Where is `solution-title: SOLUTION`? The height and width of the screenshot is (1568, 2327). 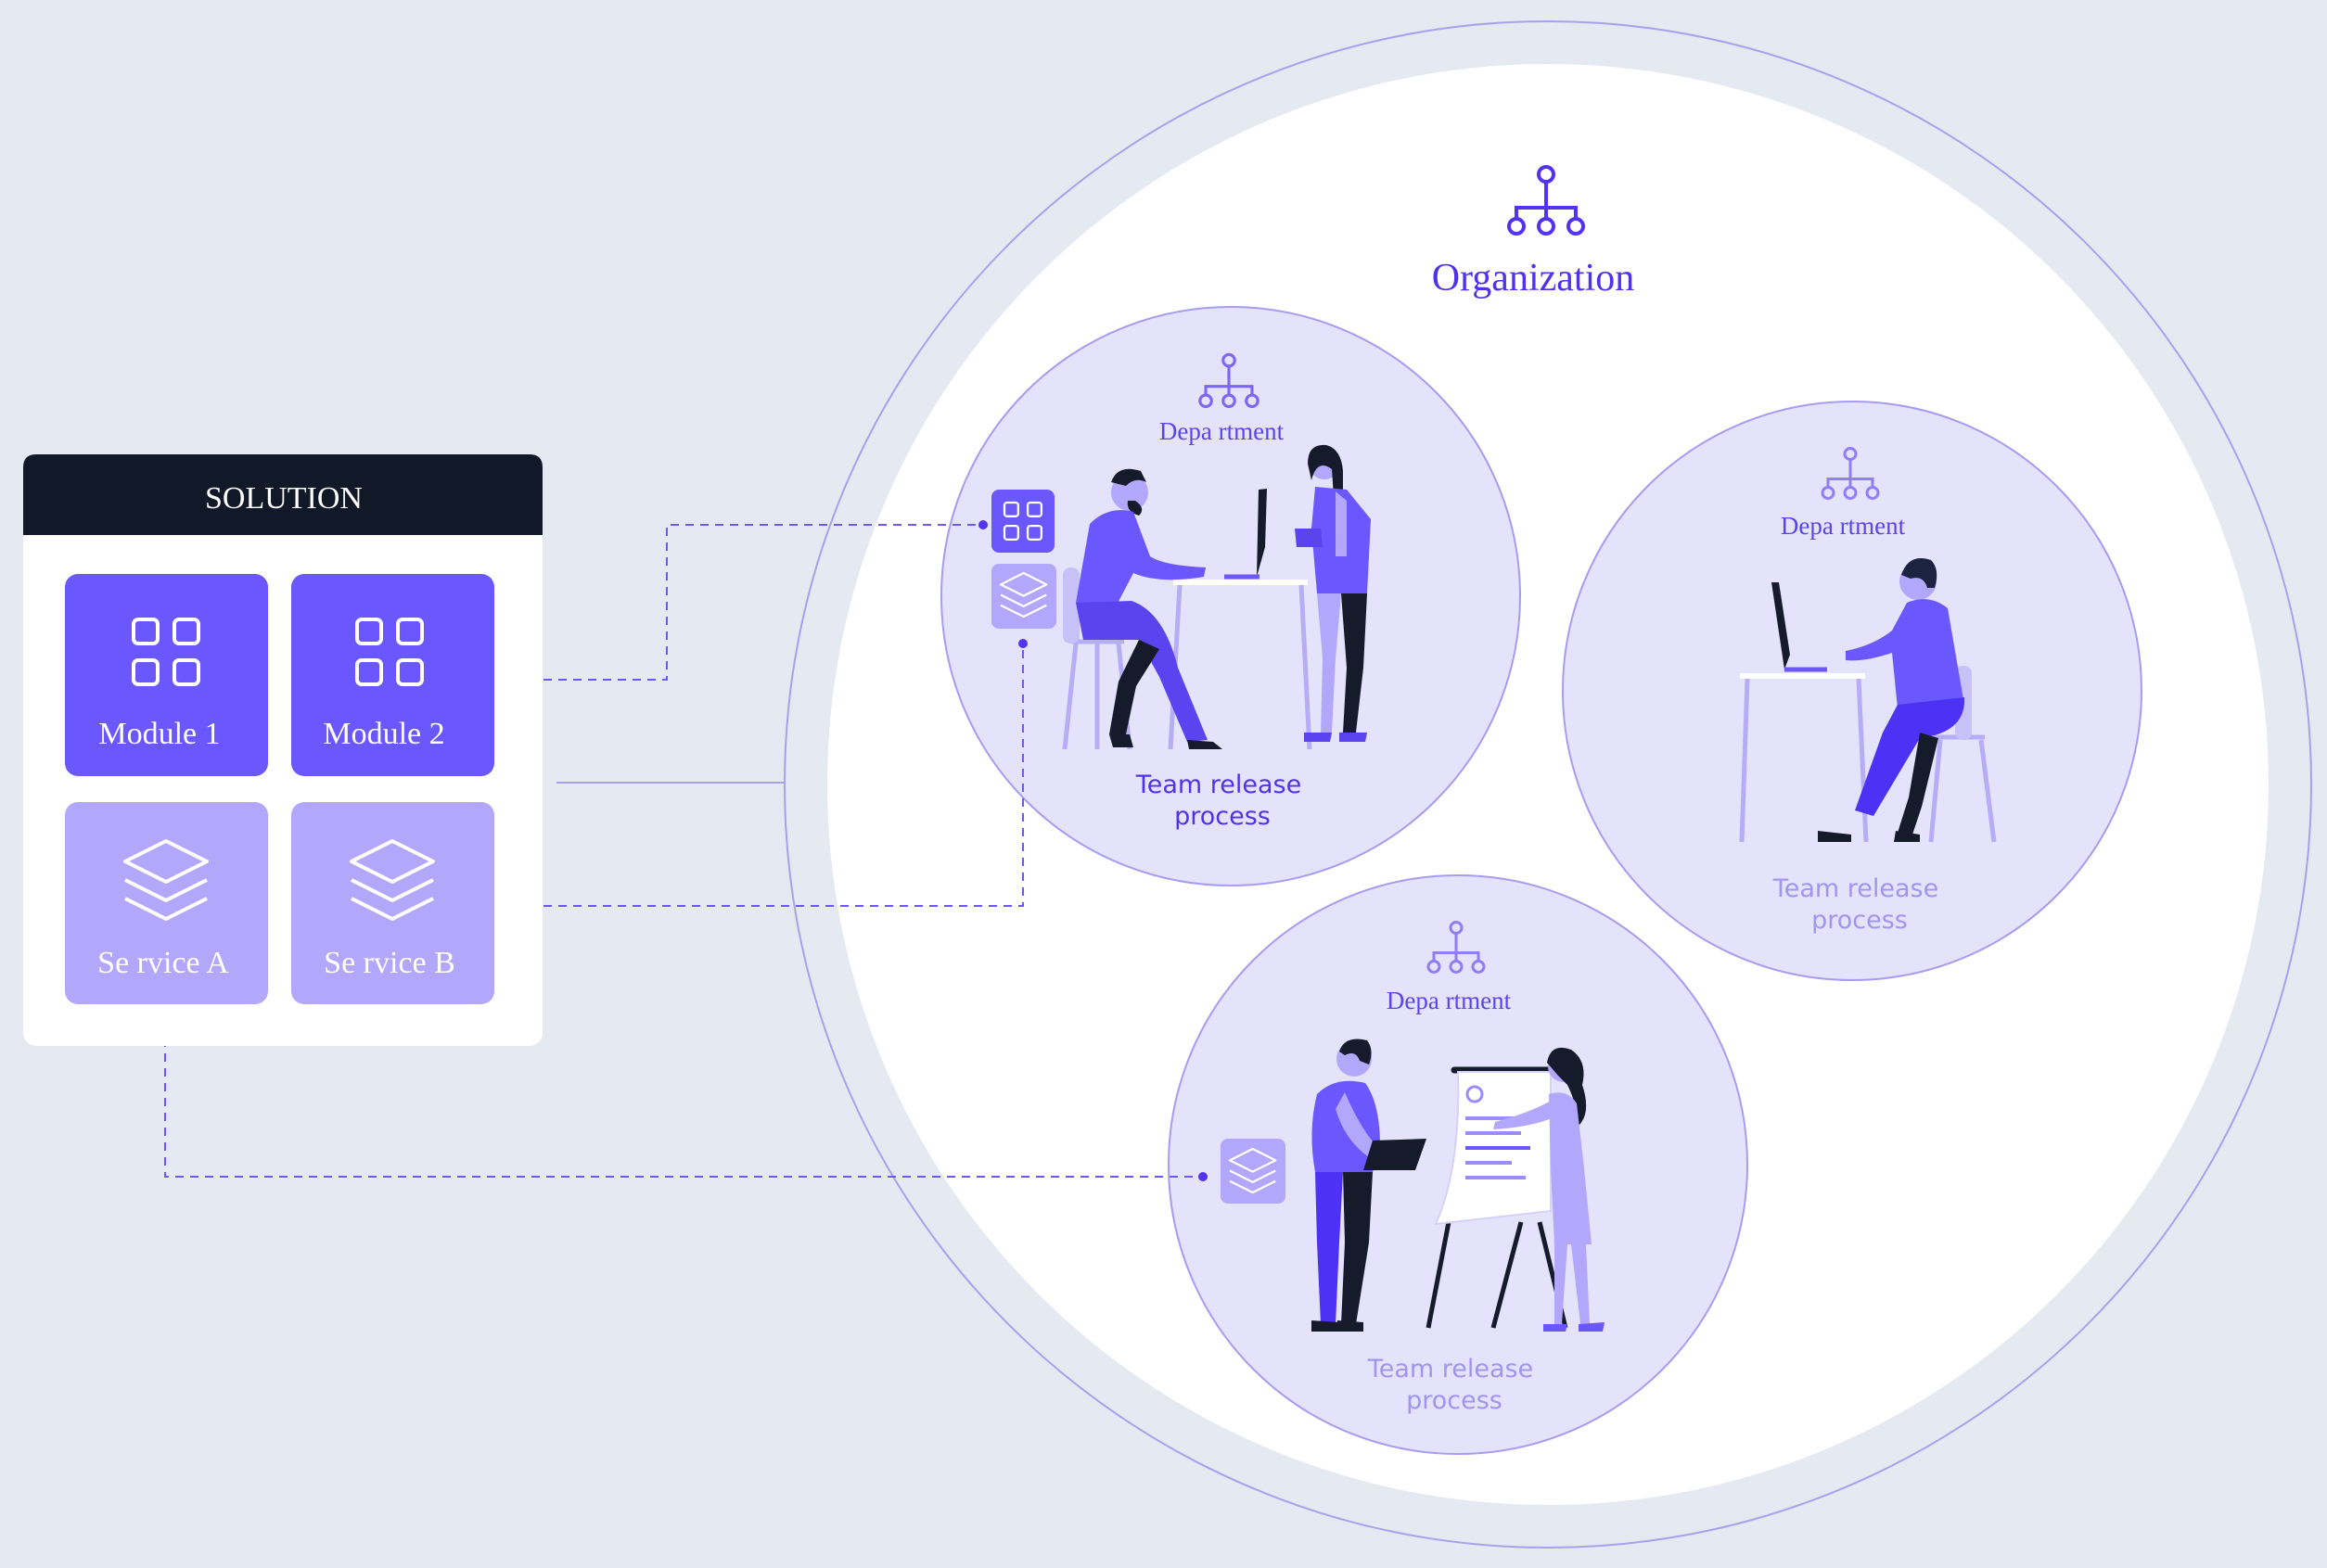 solution-title: SOLUTION is located at coordinates (284, 498).